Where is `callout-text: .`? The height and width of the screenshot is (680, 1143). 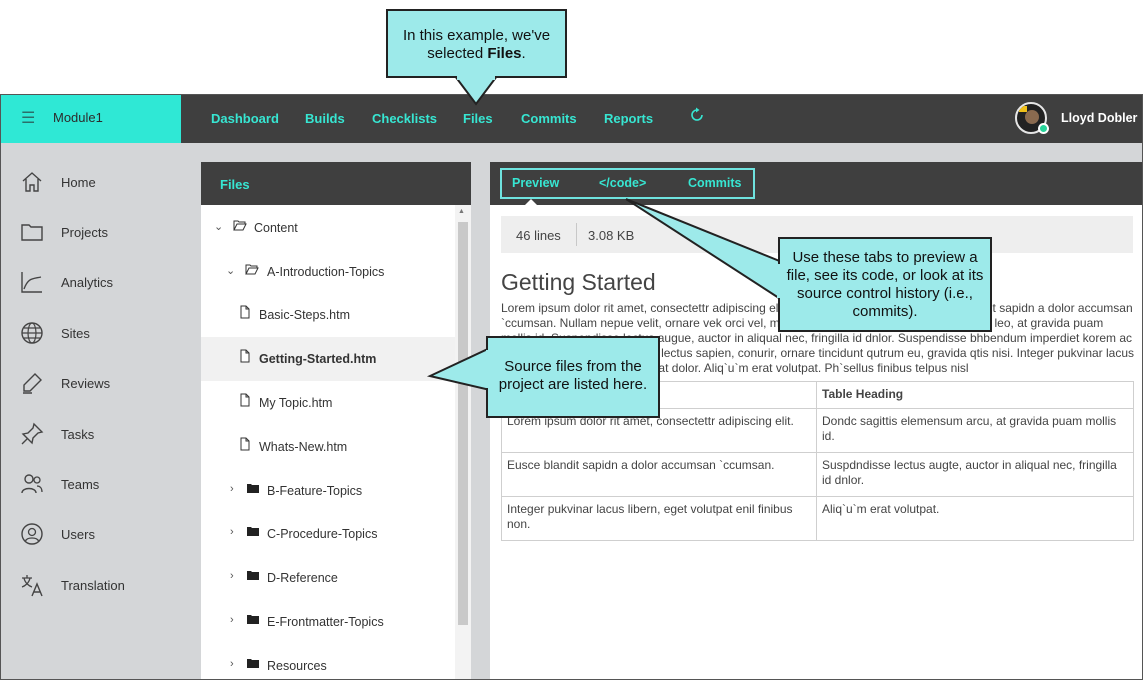
callout-text: . is located at coordinates (523, 53).